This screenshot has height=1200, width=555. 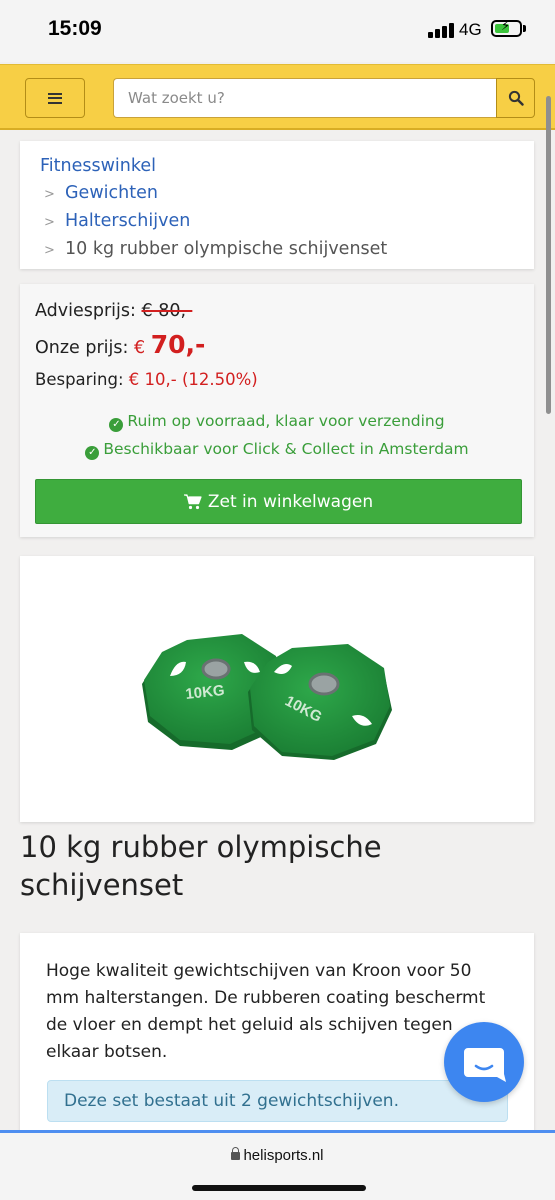 What do you see at coordinates (277, 346) in the screenshot?
I see `our-price-row: Onze prijs: € 70,-` at bounding box center [277, 346].